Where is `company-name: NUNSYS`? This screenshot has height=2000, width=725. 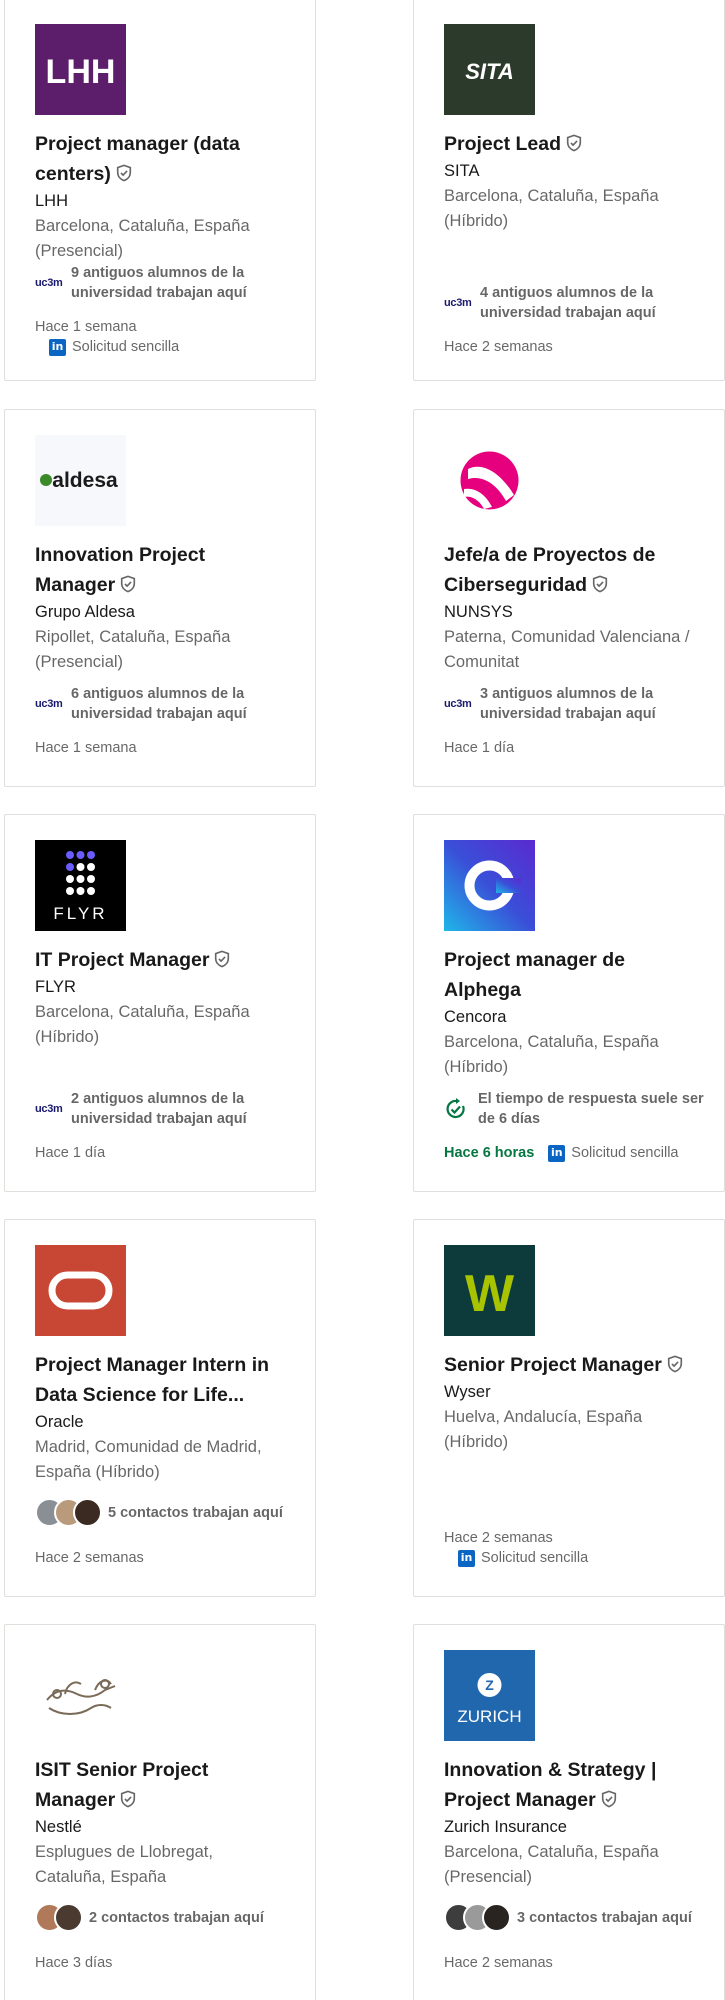
company-name: NUNSYS is located at coordinates (478, 612).